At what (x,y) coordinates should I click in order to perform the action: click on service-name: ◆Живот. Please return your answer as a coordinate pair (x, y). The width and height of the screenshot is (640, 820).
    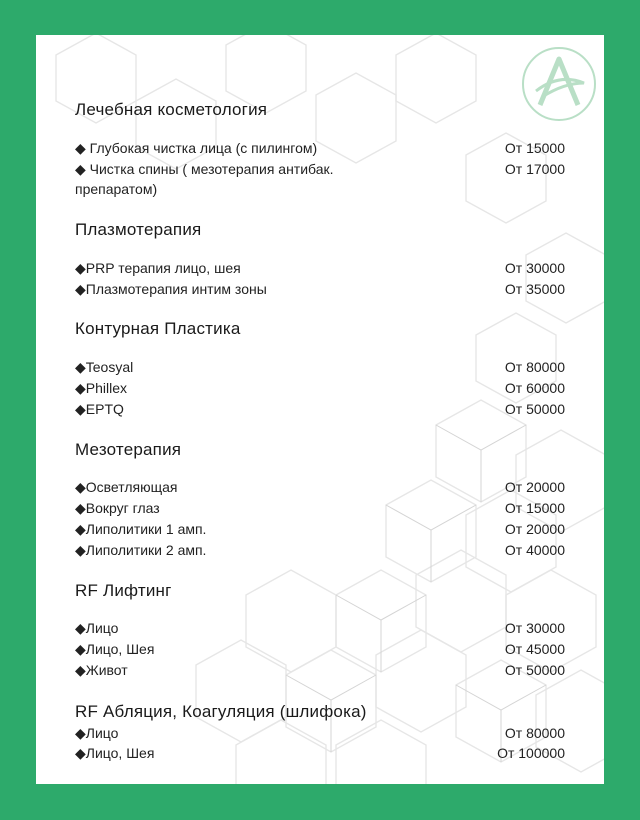
    Looking at the image, I should click on (101, 670).